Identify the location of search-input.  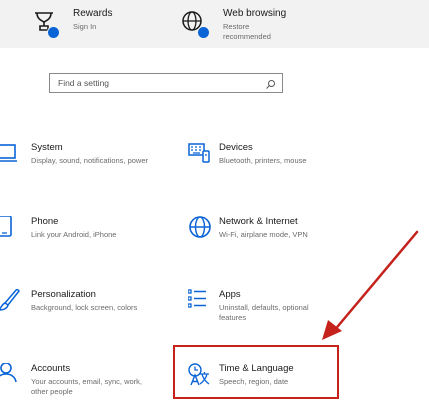
(158, 83).